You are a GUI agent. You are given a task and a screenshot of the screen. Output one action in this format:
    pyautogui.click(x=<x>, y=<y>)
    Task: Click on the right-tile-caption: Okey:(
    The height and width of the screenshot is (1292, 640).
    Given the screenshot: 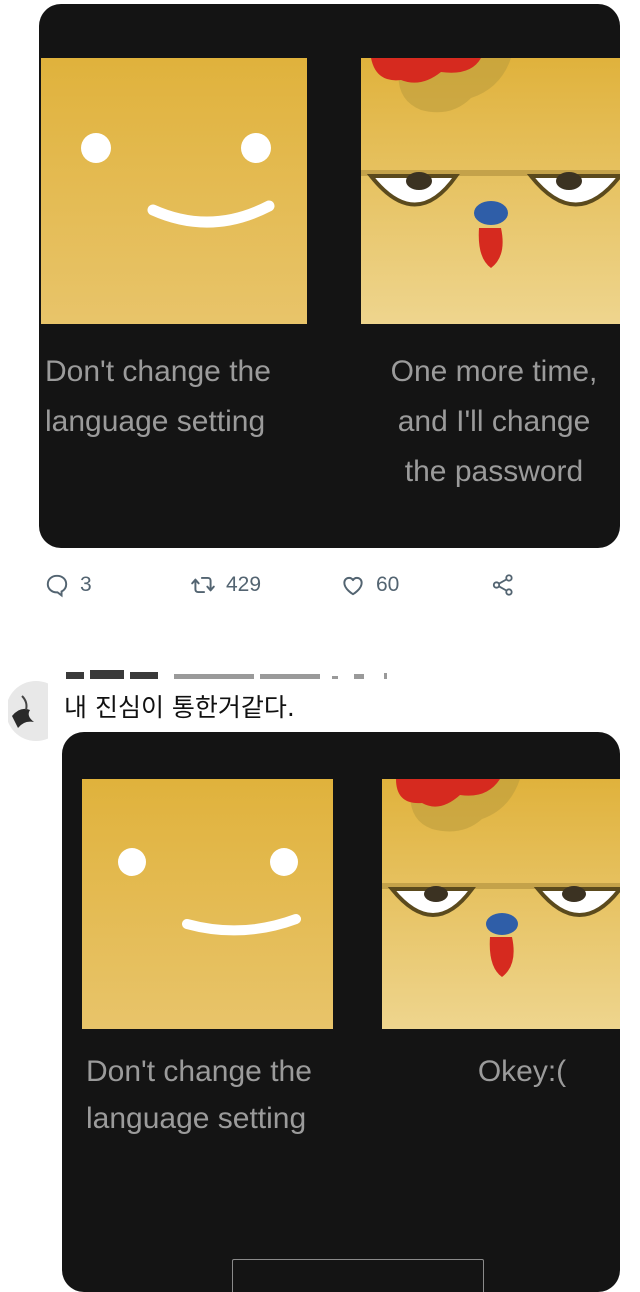 What is the action you would take?
    pyautogui.click(x=522, y=1071)
    